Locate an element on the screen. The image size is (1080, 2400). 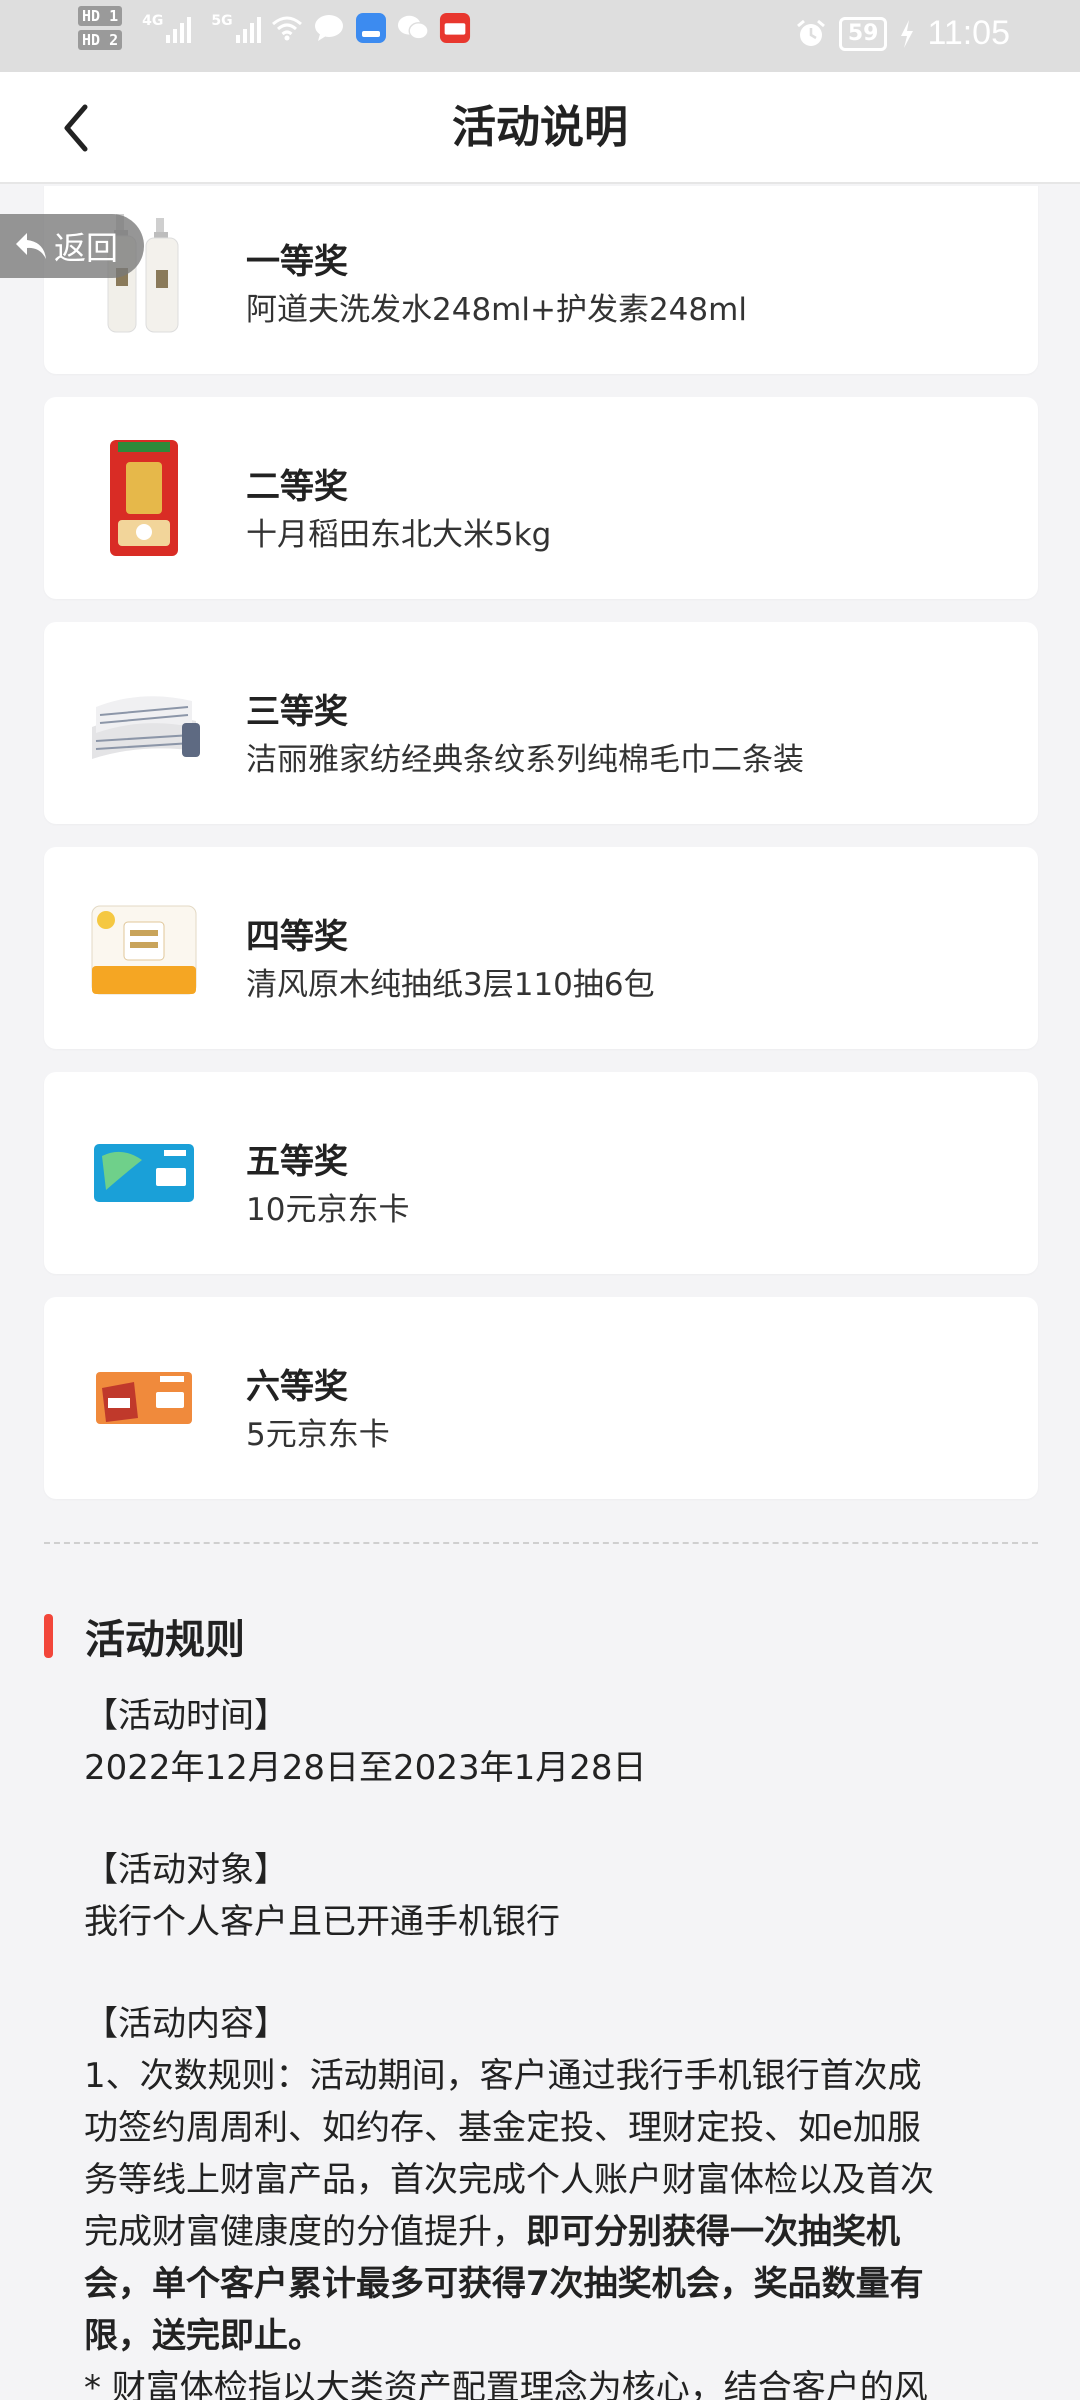
page-title: 活动说明 is located at coordinates (540, 127).